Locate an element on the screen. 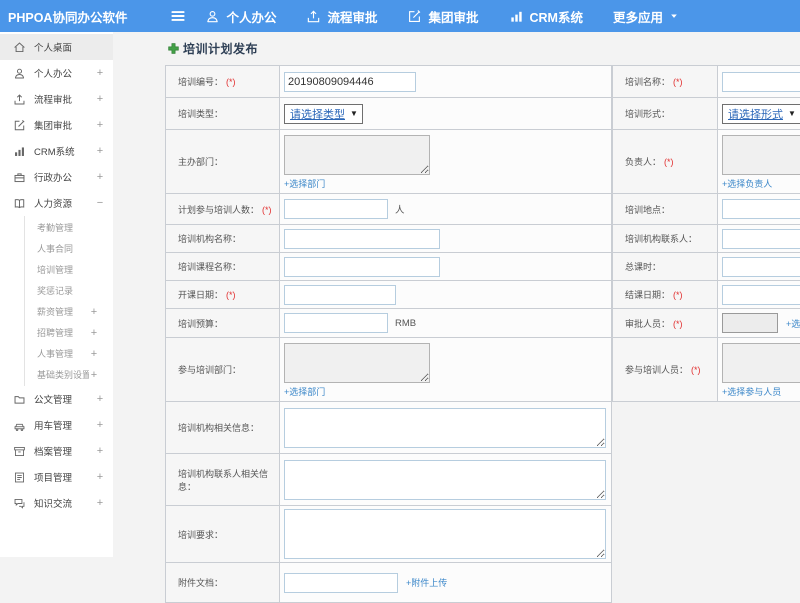 This screenshot has width=800, height=603. menu-icon is located at coordinates (178, 16).